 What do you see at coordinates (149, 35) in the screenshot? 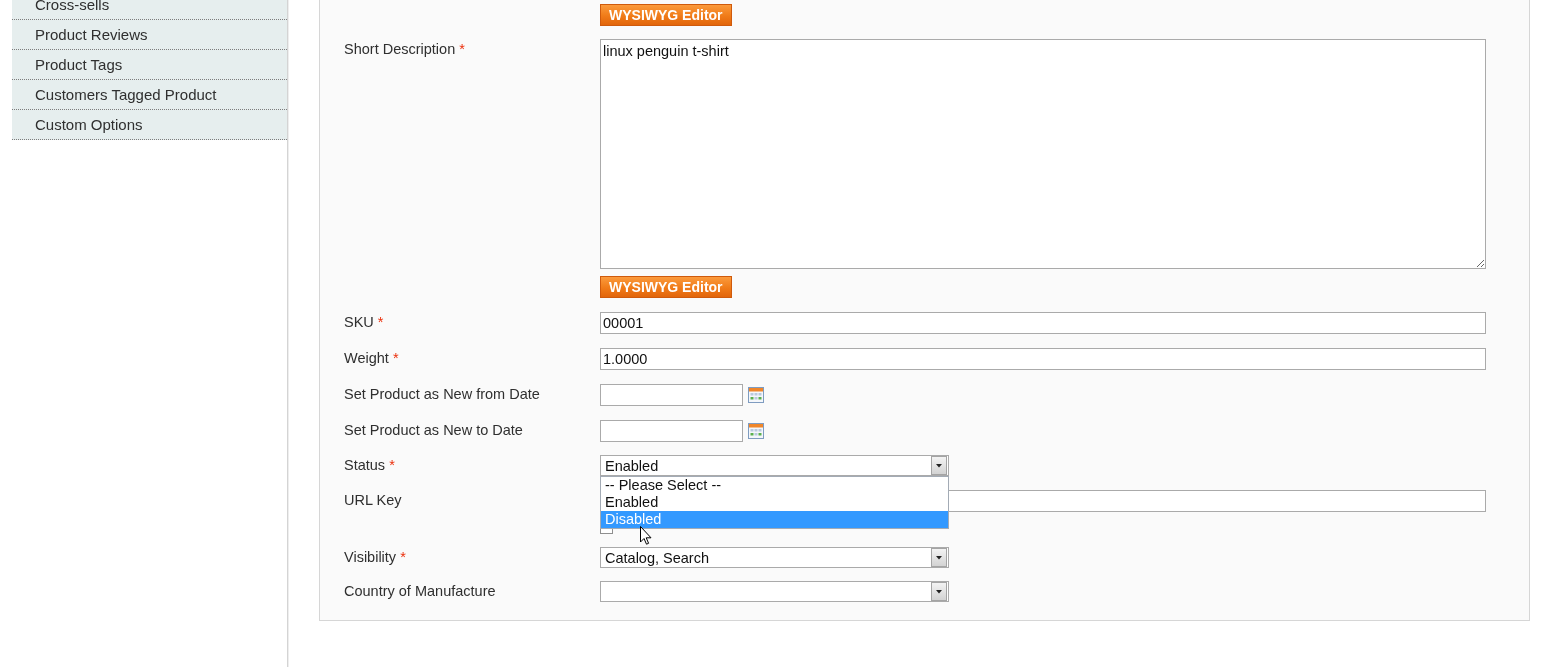
I see `sidebar-item: Product Reviews` at bounding box center [149, 35].